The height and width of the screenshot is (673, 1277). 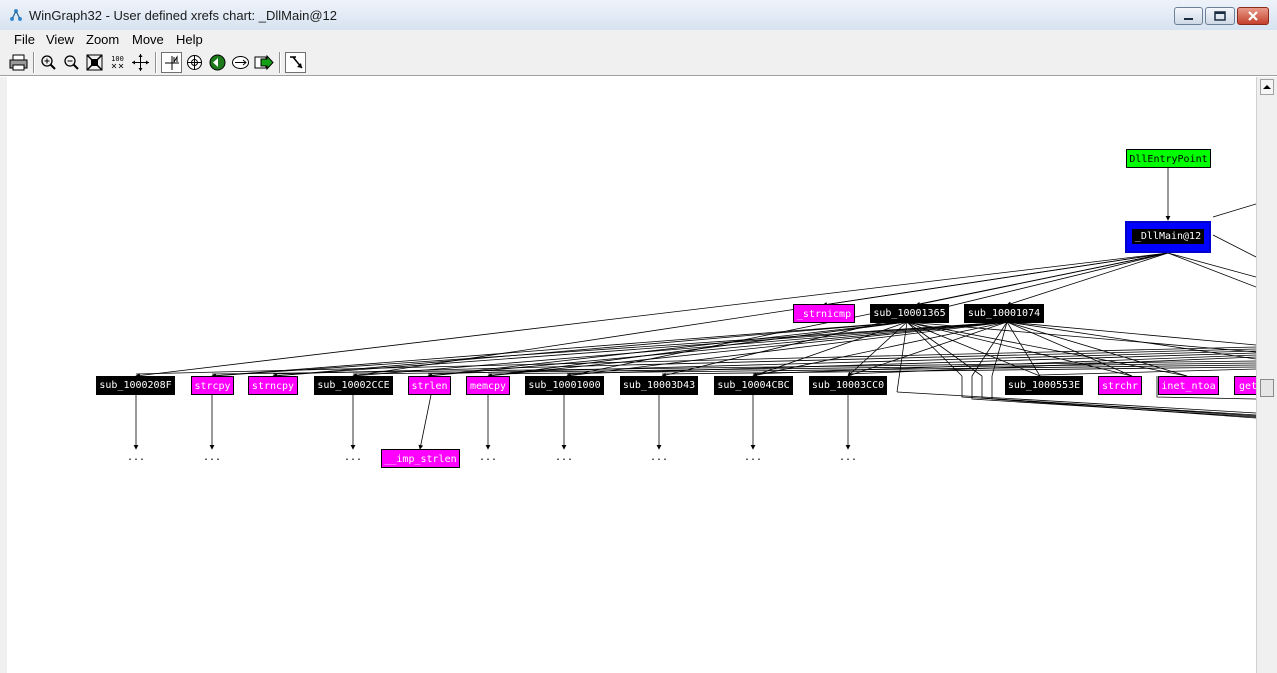 I want to click on close-icon, so click(x=1253, y=16).